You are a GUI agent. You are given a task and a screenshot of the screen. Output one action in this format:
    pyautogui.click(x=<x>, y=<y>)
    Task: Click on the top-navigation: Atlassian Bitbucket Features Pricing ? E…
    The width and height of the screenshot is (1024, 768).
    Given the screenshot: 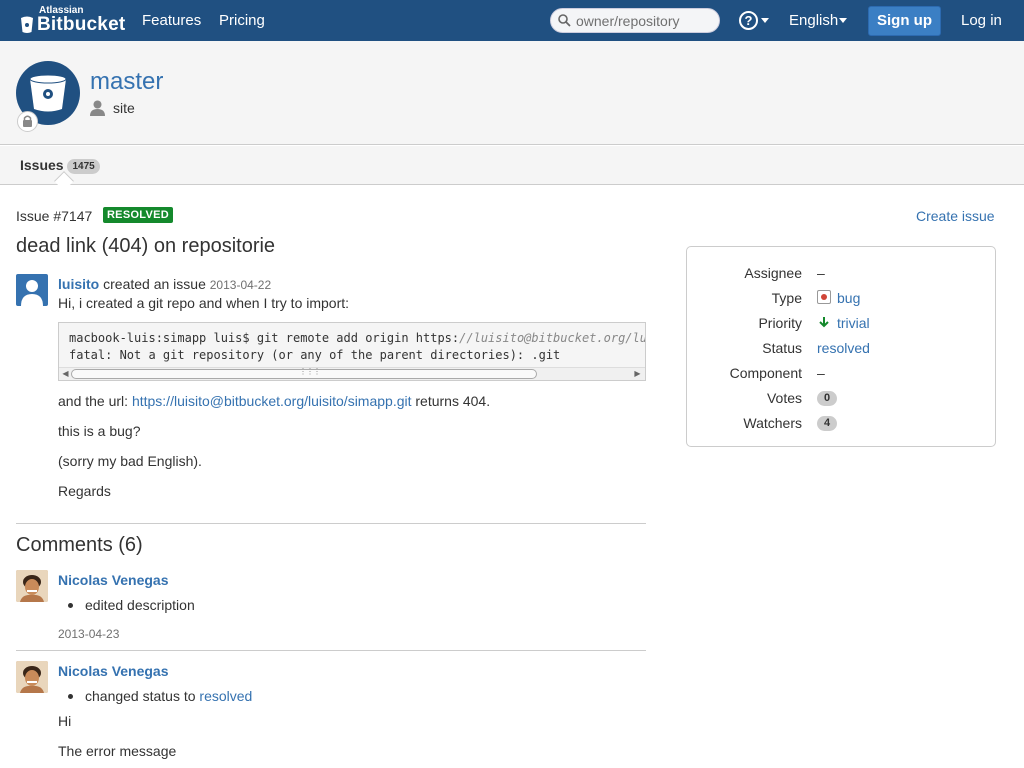 What is the action you would take?
    pyautogui.click(x=512, y=20)
    